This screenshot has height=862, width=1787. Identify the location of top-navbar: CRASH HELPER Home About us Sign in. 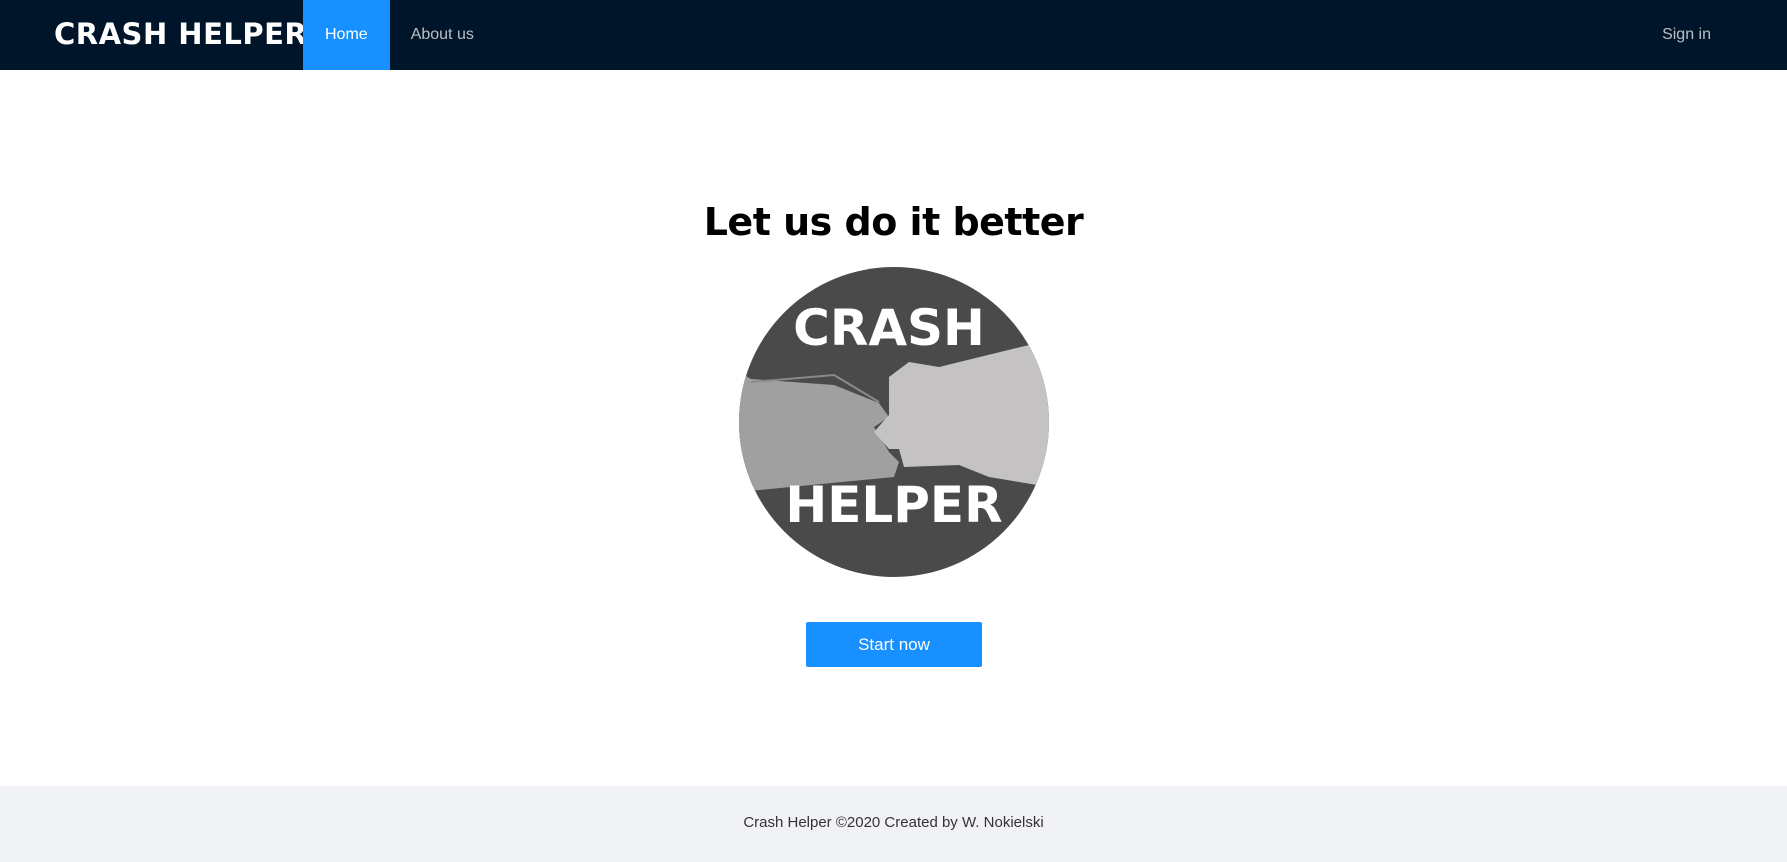
(893, 35).